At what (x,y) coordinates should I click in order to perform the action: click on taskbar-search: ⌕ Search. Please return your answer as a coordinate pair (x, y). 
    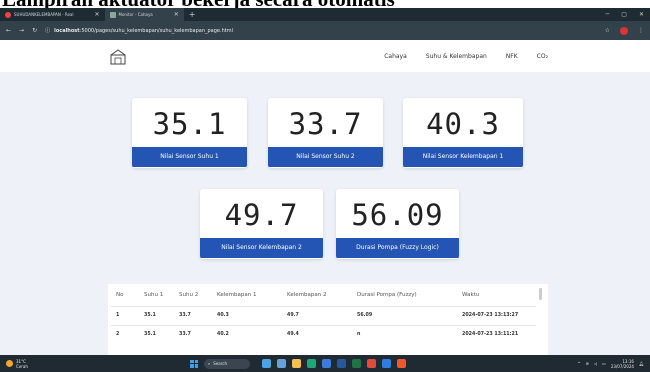
    Looking at the image, I should click on (227, 363).